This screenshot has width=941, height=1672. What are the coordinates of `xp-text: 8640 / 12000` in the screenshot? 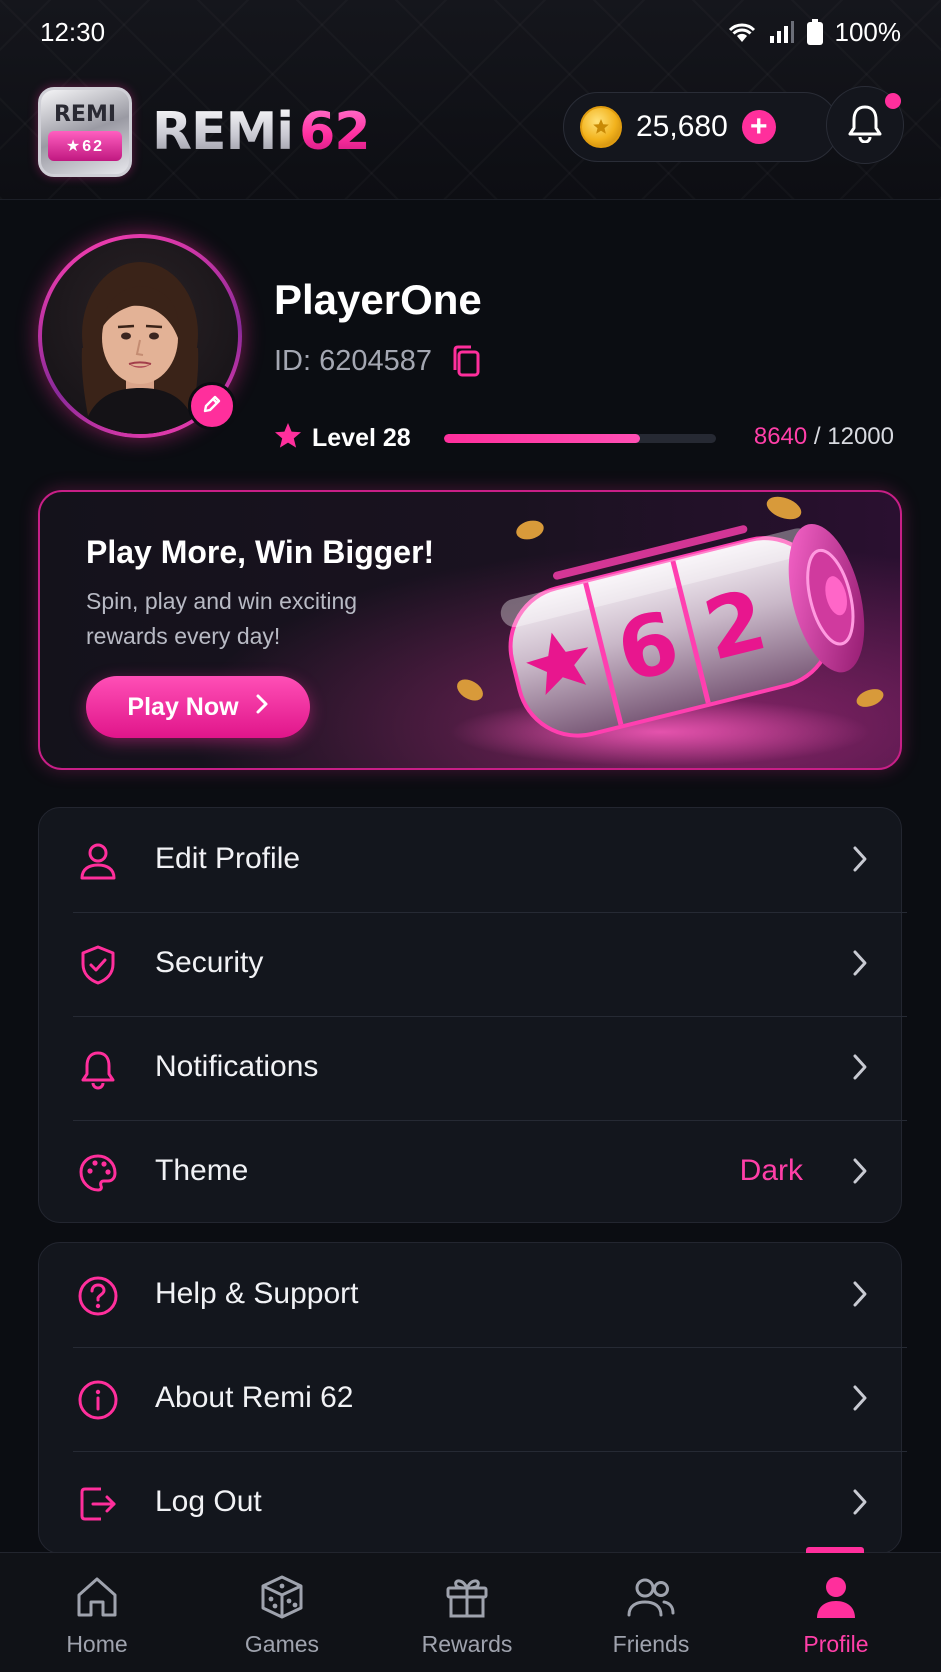 It's located at (824, 437).